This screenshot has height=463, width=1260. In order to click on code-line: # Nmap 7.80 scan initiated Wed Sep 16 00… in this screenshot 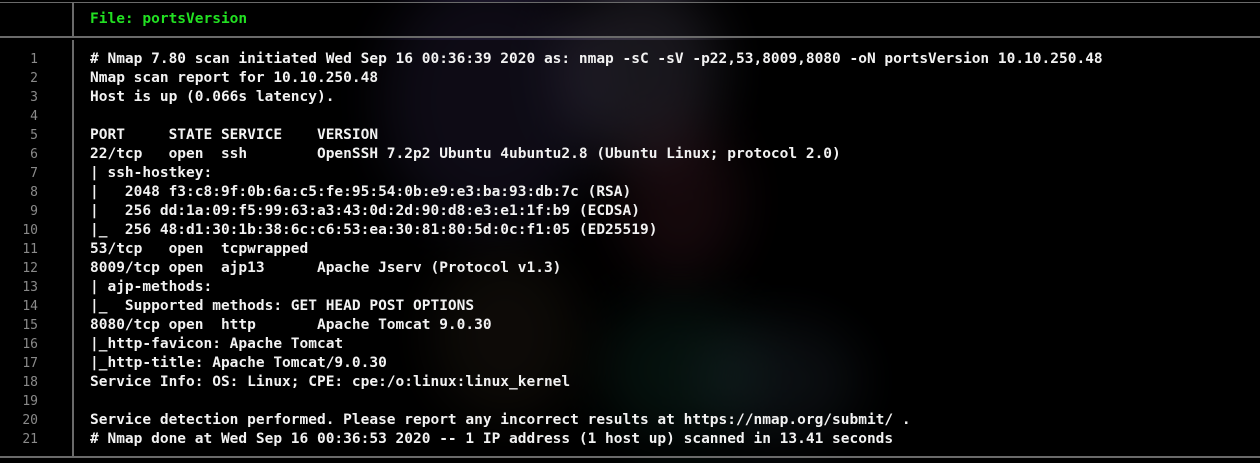, I will do `click(596, 59)`.